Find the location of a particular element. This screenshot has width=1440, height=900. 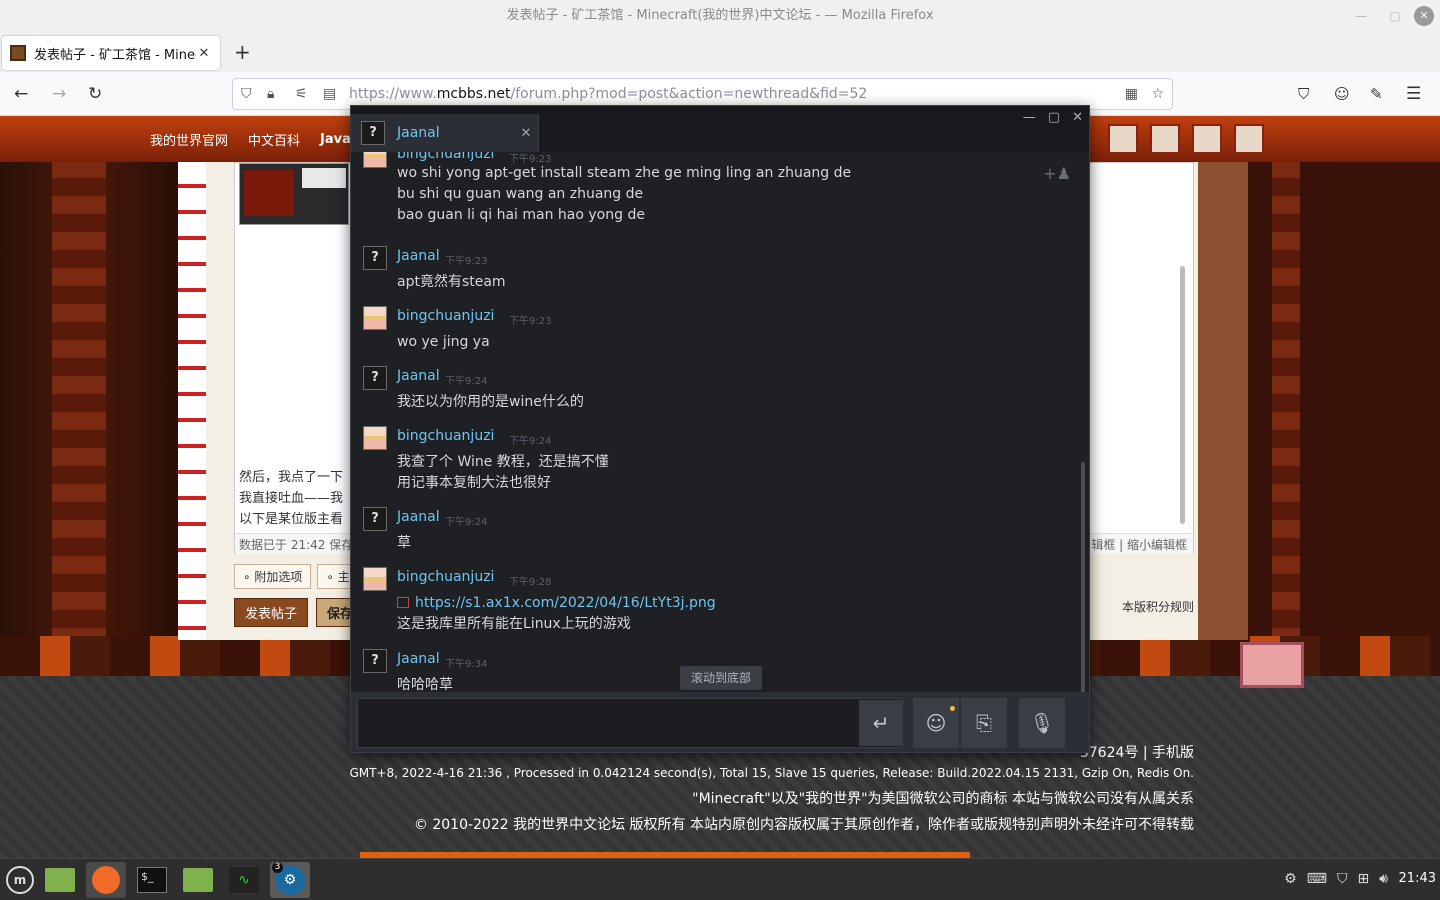

chat-message-input is located at coordinates (630, 723).